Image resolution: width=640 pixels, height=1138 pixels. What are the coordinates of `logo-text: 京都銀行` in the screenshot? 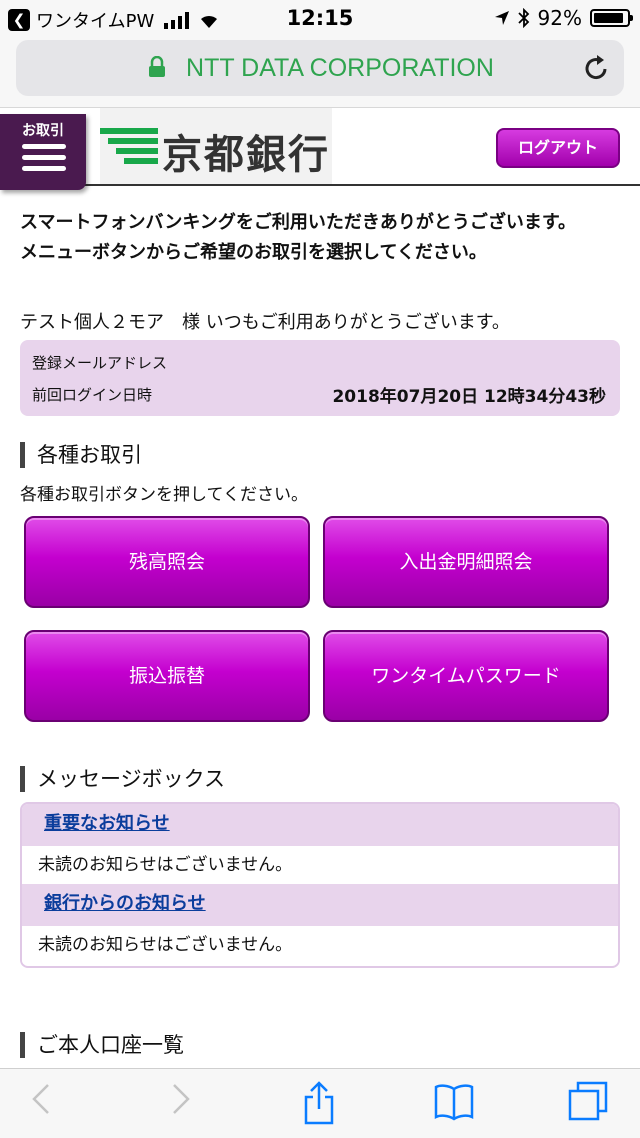 It's located at (246, 154).